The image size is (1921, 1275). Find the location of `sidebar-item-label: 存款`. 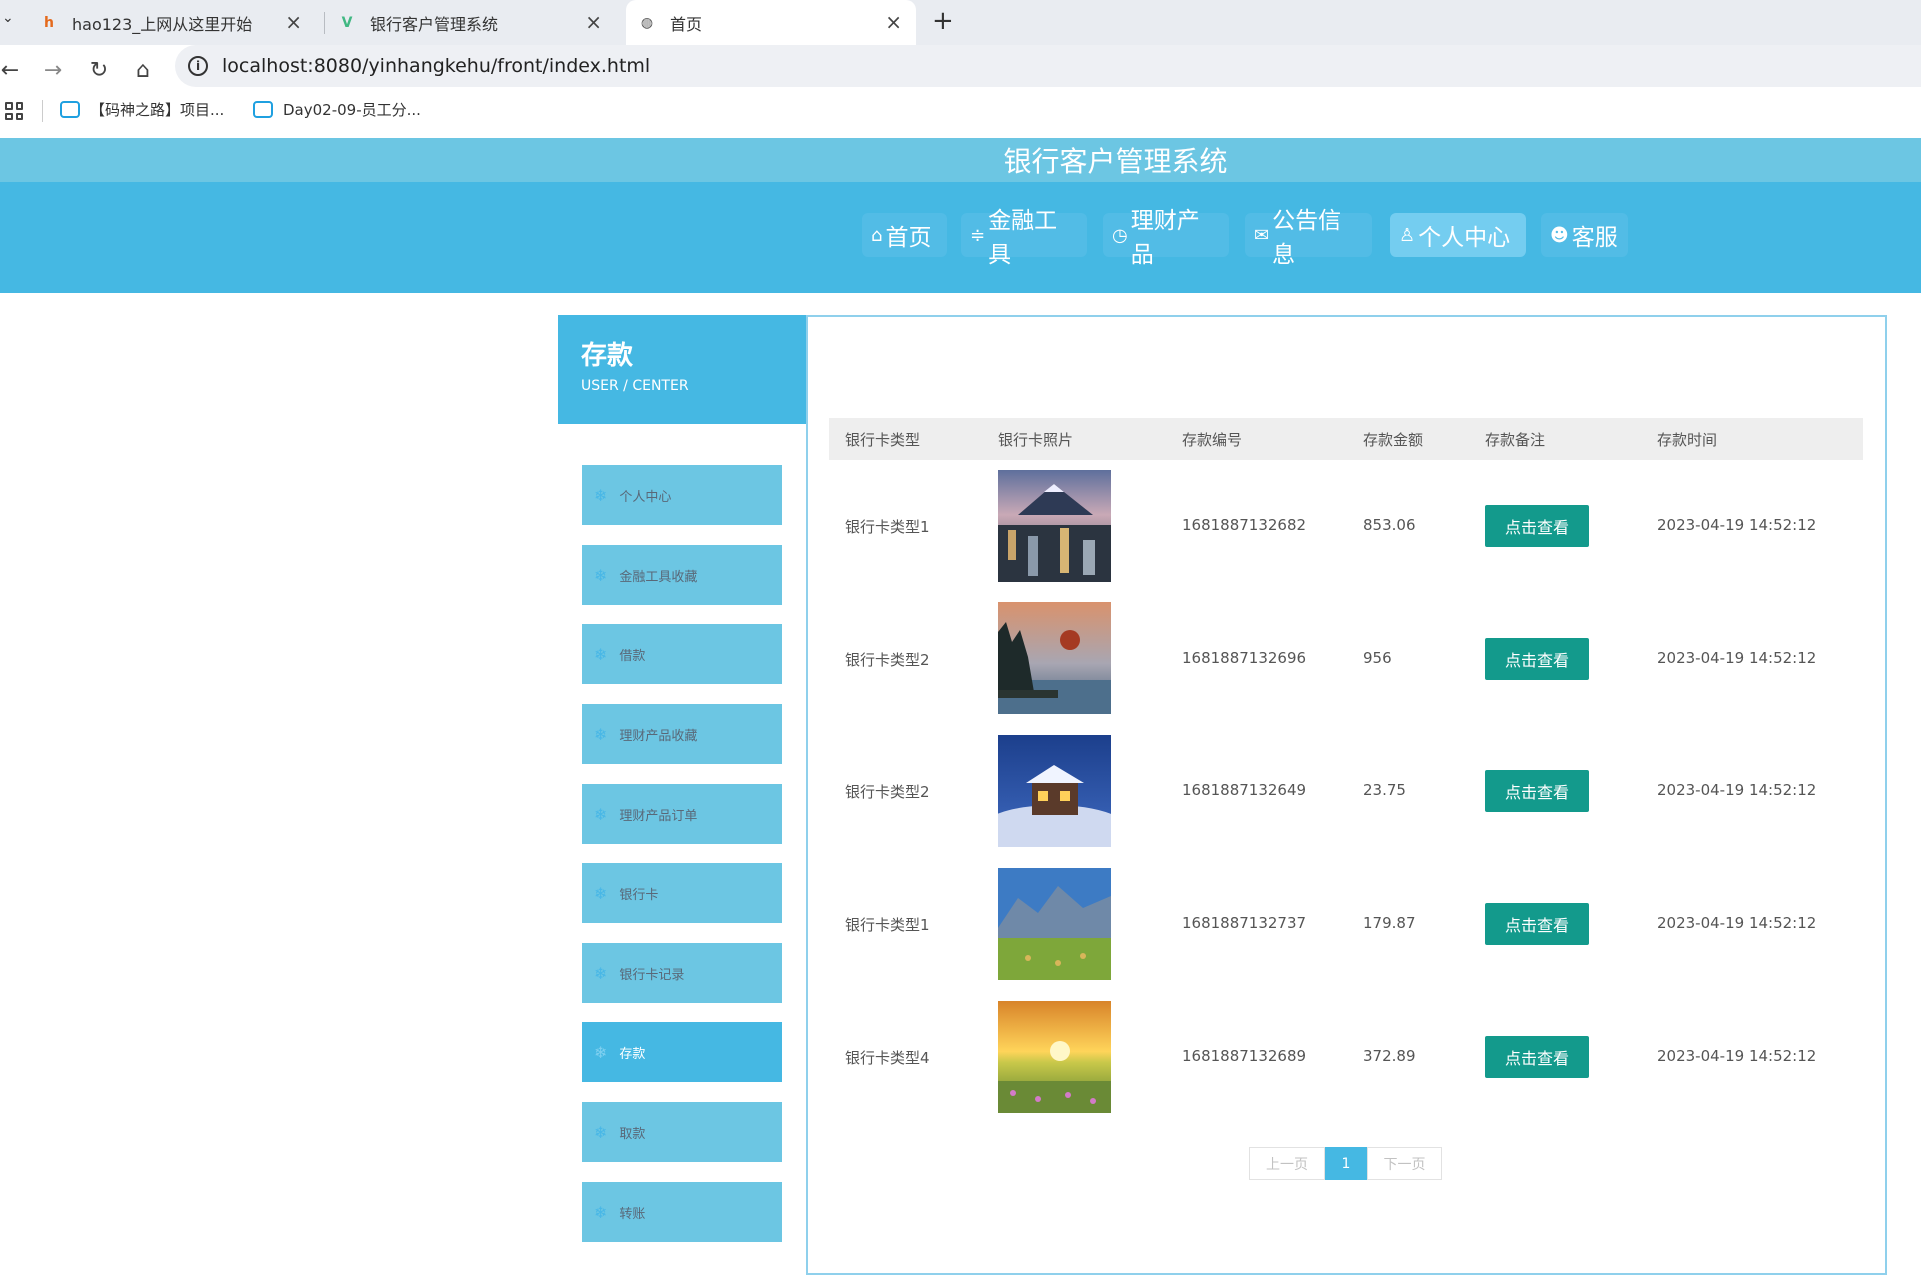

sidebar-item-label: 存款 is located at coordinates (632, 1054).